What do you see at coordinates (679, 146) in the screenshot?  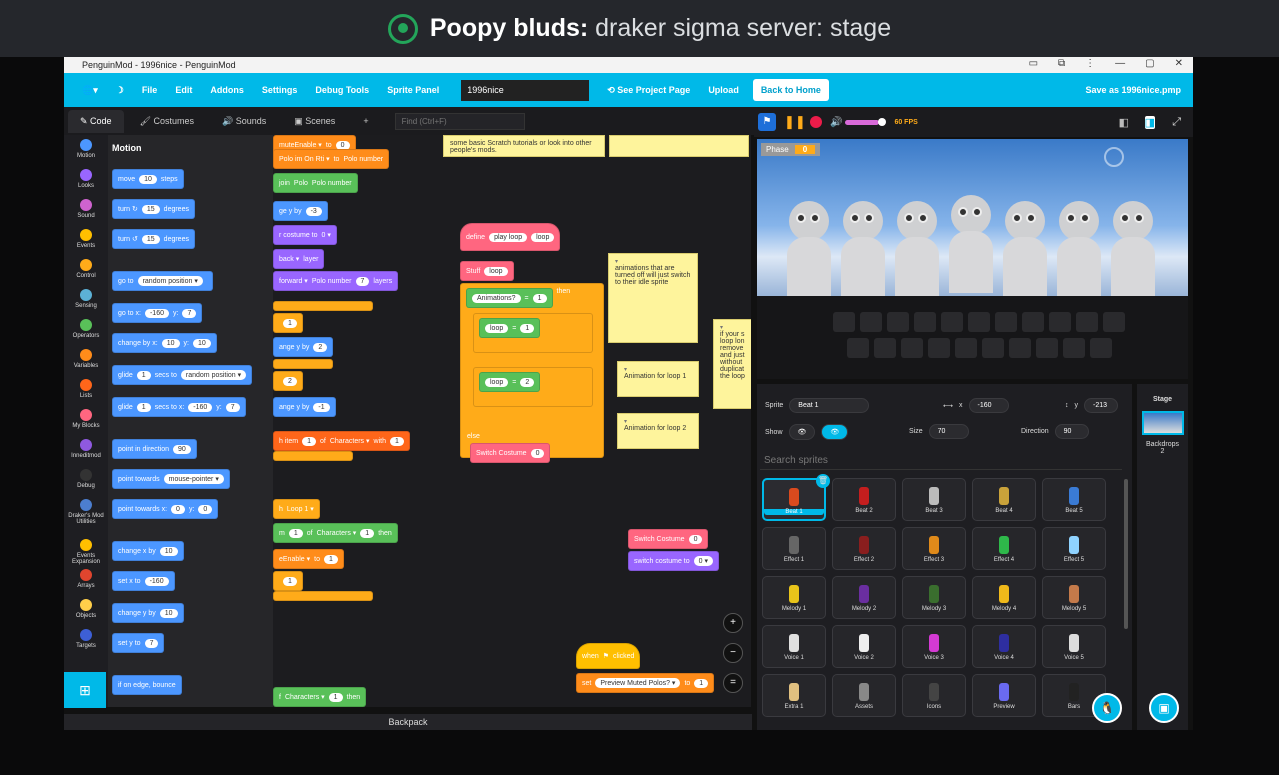 I see `comment-note` at bounding box center [679, 146].